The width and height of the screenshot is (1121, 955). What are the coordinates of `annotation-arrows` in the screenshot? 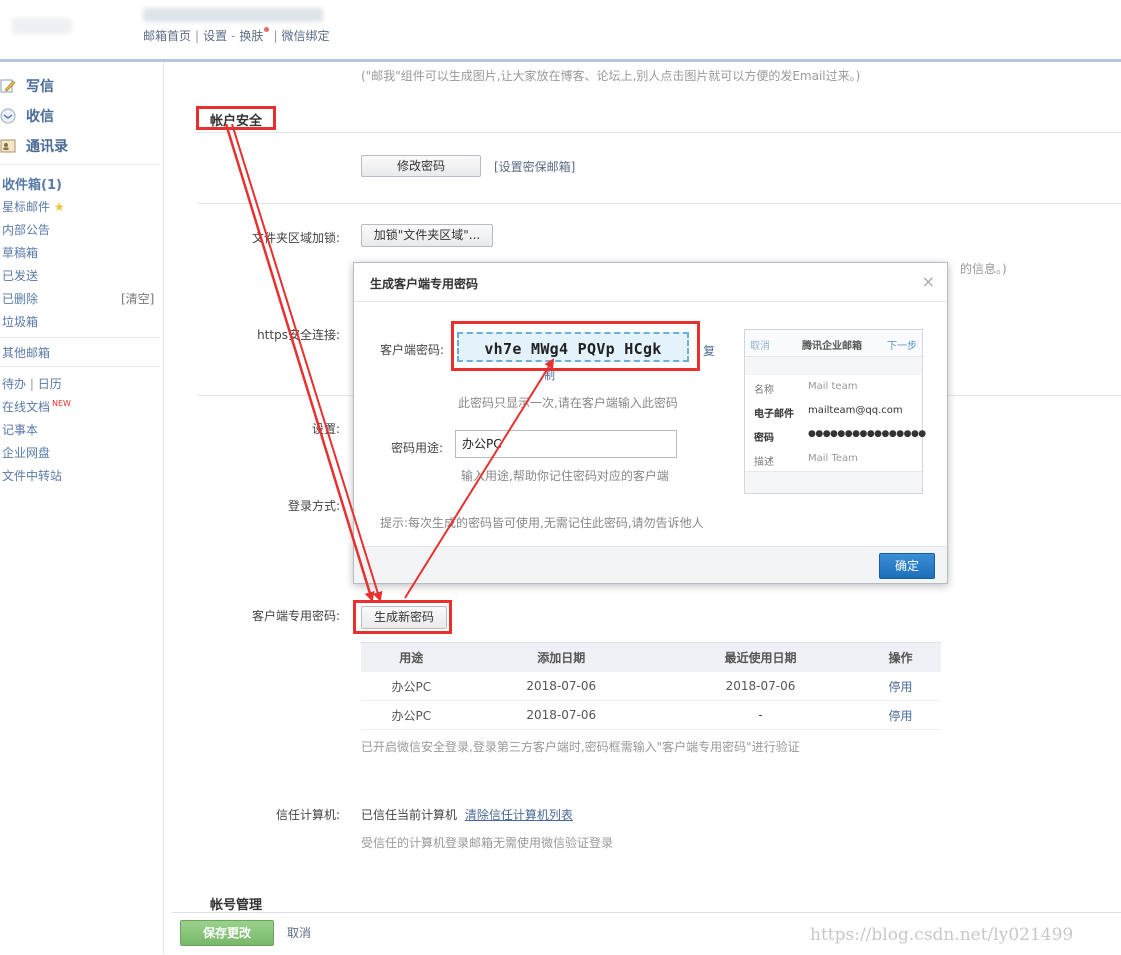 It's located at (389, 362).